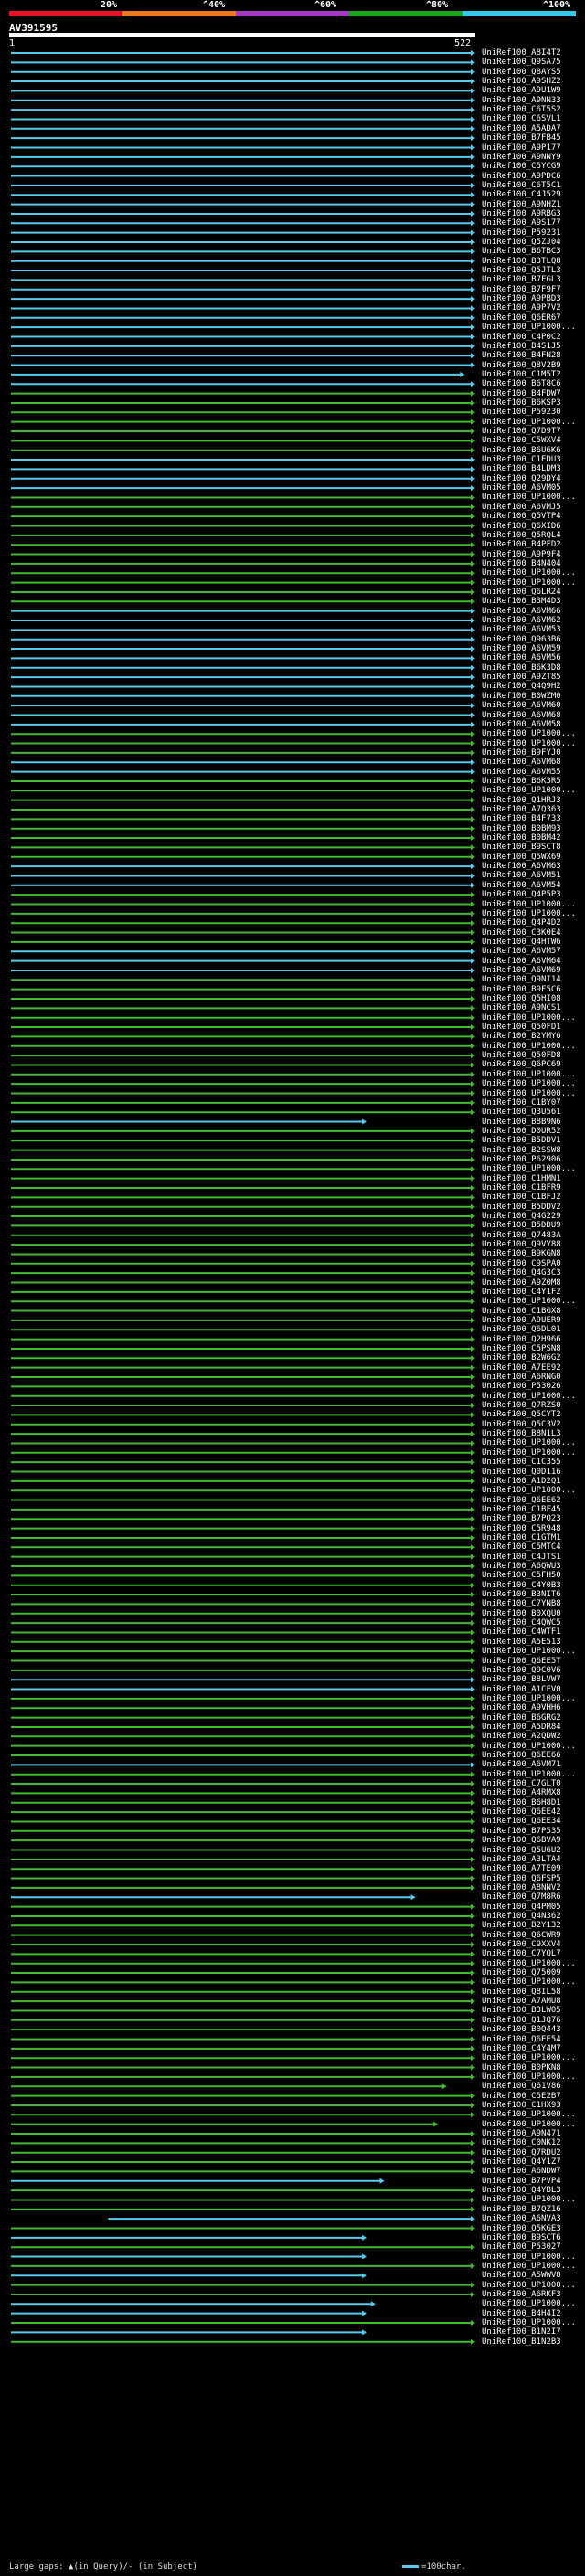 This screenshot has height=2576, width=585. I want to click on hit-label: UniRef100_C5YCG9, so click(521, 166).